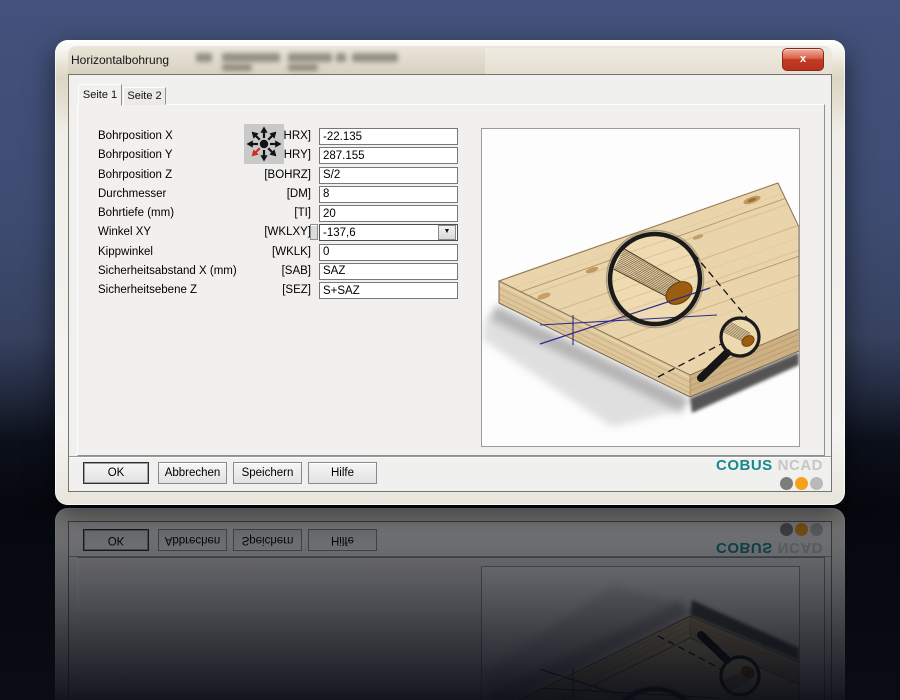 Image resolution: width=900 pixels, height=700 pixels. What do you see at coordinates (167, 270) in the screenshot?
I see `field-label-sab: Sicherheitsabstand X (mm)` at bounding box center [167, 270].